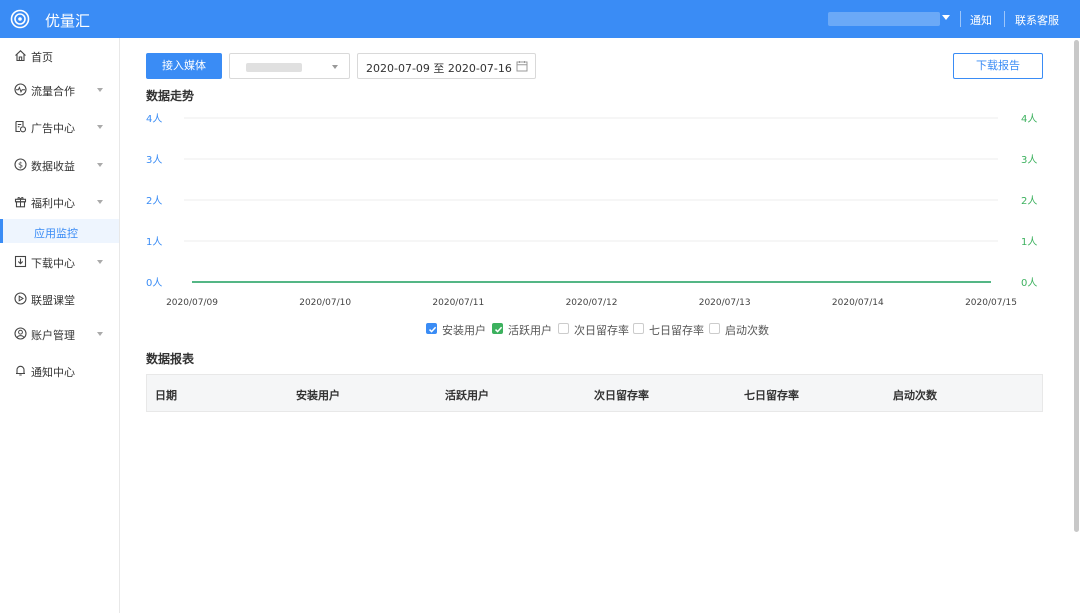 The height and width of the screenshot is (613, 1080). What do you see at coordinates (915, 395) in the screenshot?
I see `column-header-launches: 启动次数` at bounding box center [915, 395].